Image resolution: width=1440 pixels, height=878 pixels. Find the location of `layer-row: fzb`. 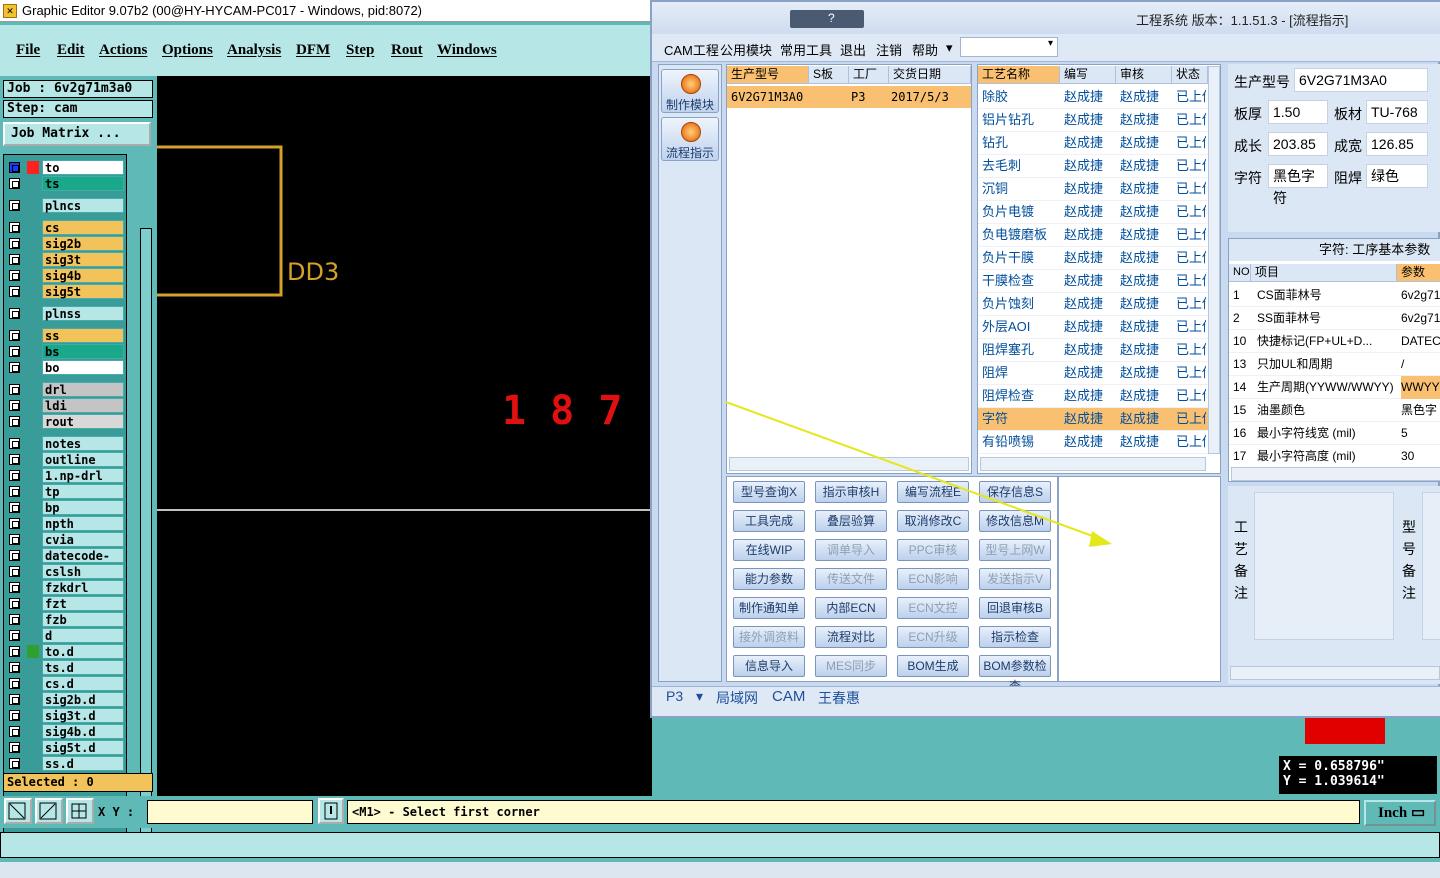

layer-row: fzb is located at coordinates (66, 619).